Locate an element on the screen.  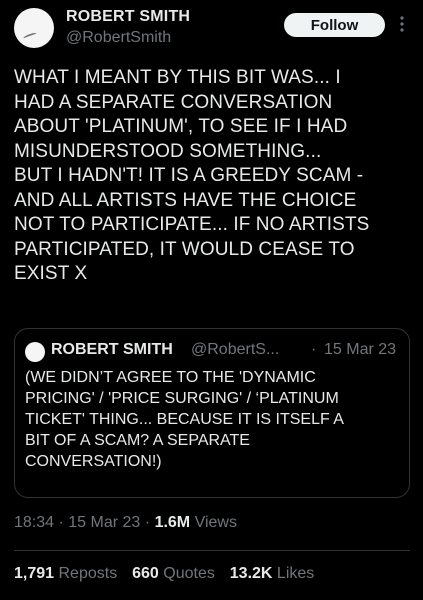
quote-avatar is located at coordinates (35, 352).